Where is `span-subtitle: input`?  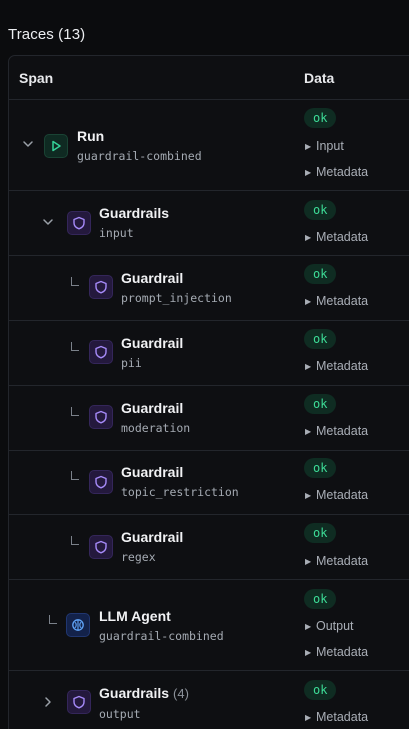
span-subtitle: input is located at coordinates (116, 233).